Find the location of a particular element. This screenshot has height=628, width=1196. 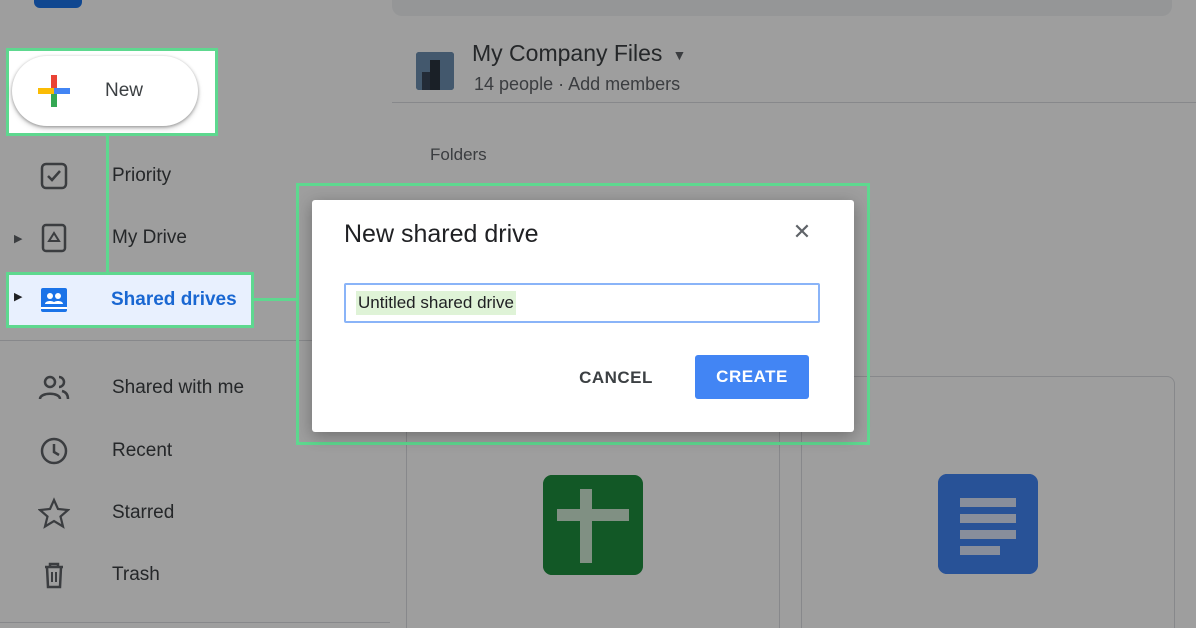

new-button: New is located at coordinates (105, 91).